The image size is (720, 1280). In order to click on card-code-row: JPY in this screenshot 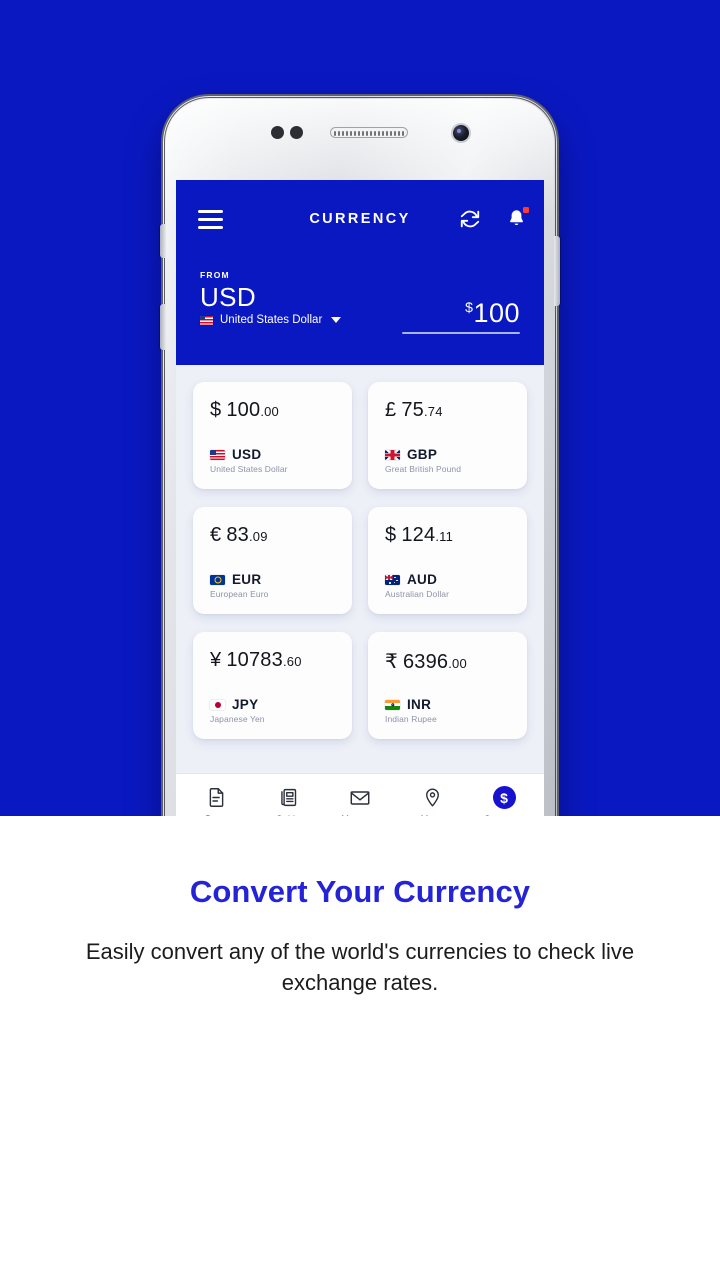, I will do `click(237, 704)`.